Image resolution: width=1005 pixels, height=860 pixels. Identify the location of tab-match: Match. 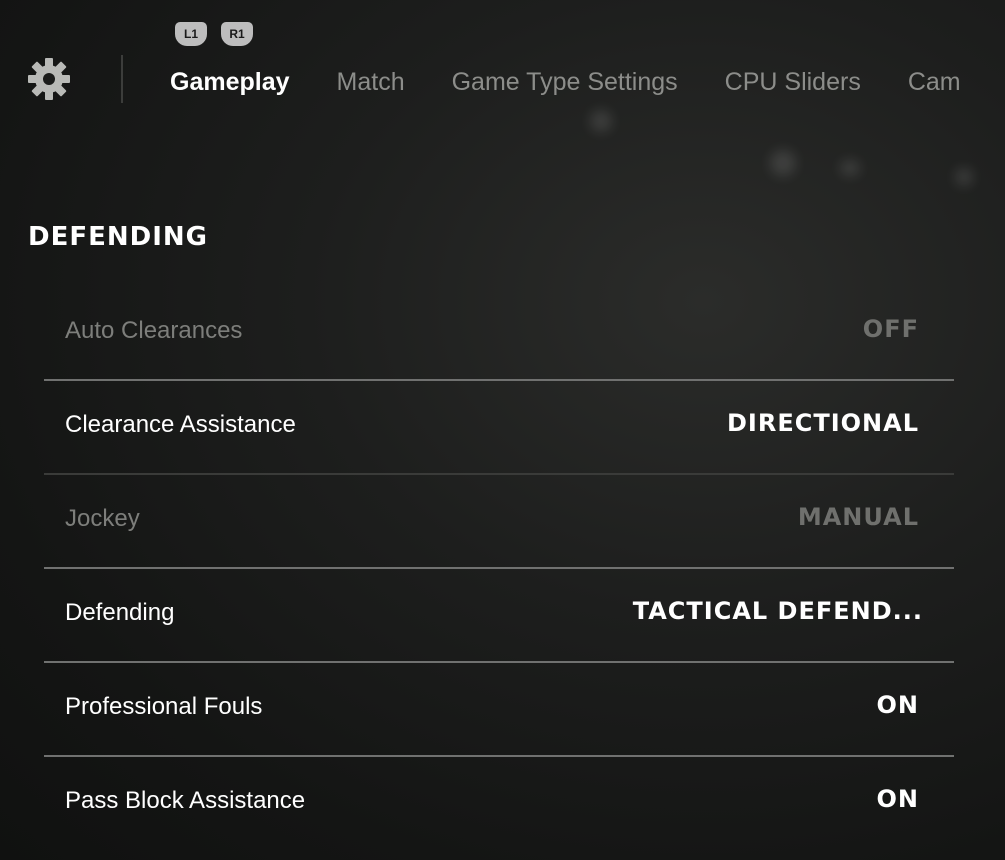
(371, 82).